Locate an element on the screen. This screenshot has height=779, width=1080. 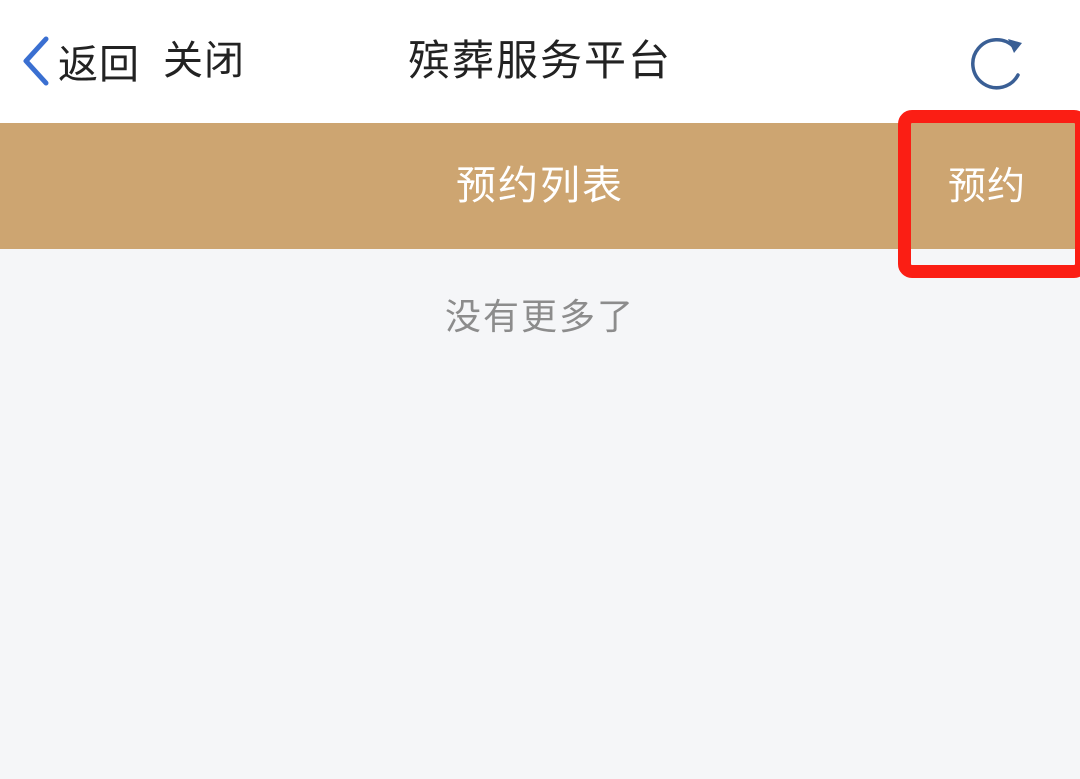
refresh-button is located at coordinates (996, 63).